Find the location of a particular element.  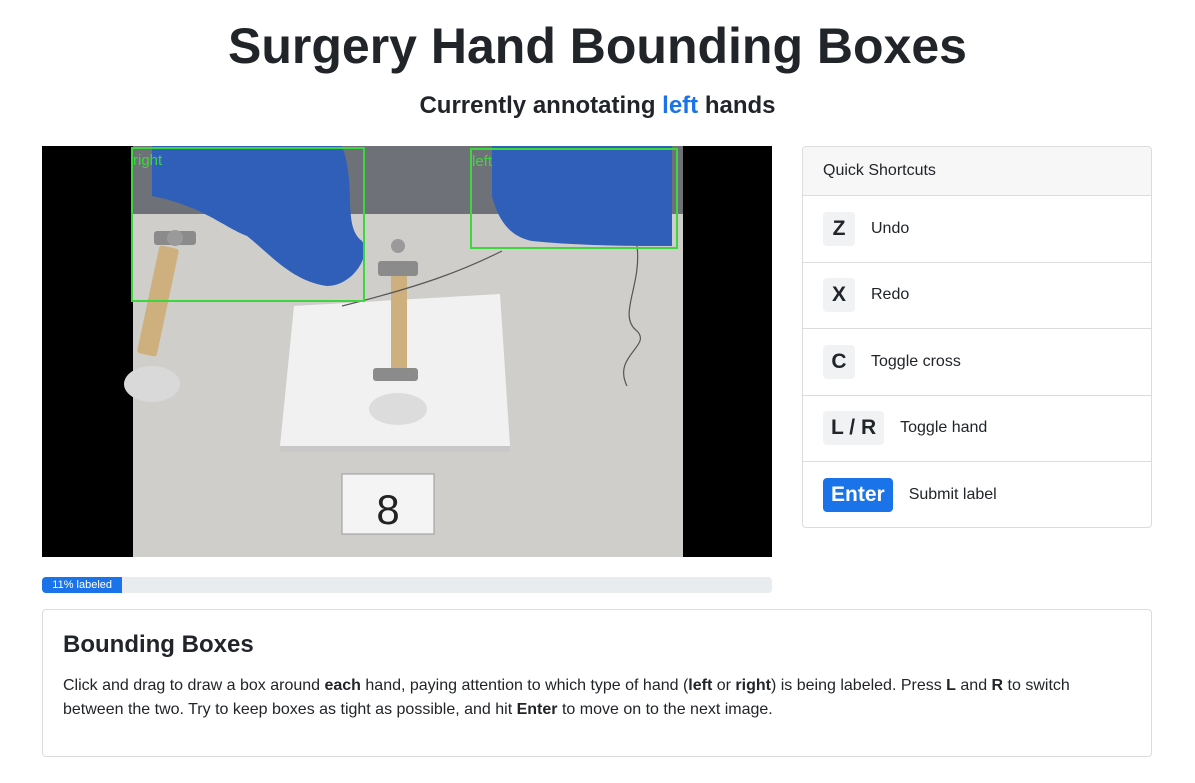

status-prefix: Currently annotating is located at coordinates (537, 105).